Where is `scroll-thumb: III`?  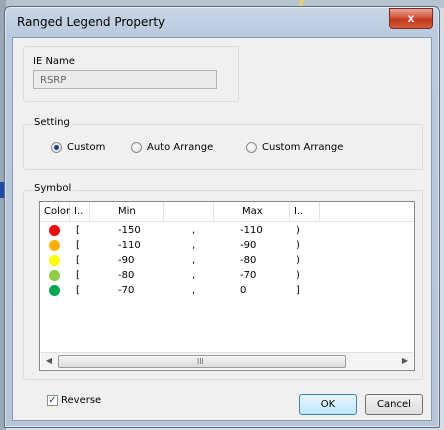
scroll-thumb: III is located at coordinates (202, 361).